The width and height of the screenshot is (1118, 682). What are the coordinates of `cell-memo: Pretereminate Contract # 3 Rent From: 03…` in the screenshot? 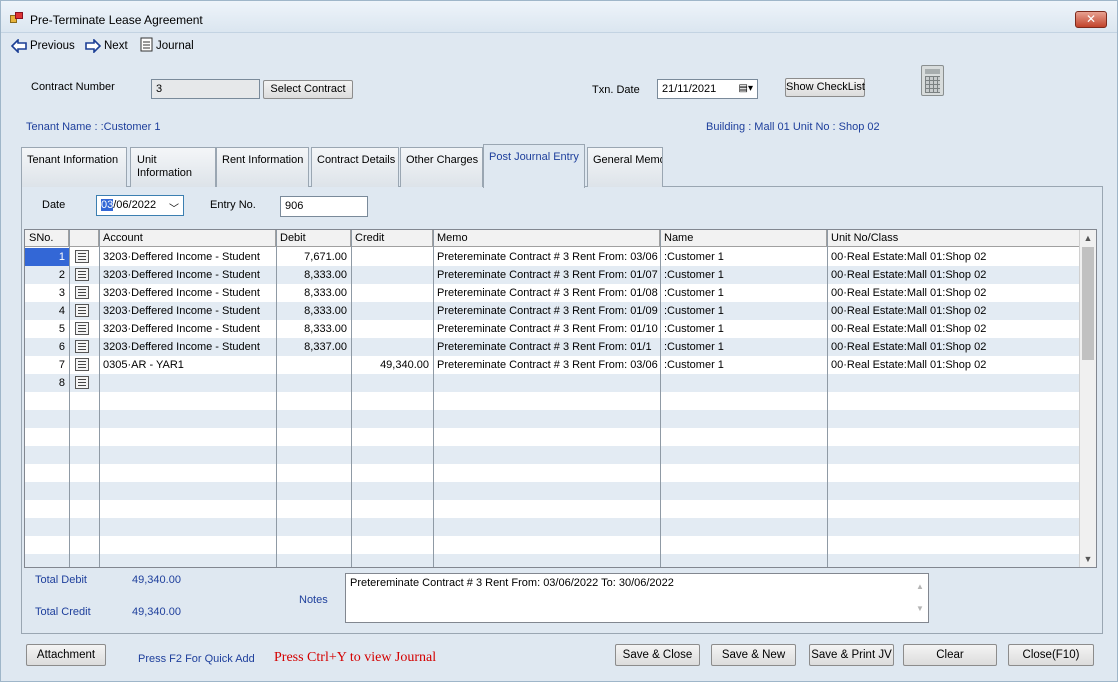 It's located at (546, 257).